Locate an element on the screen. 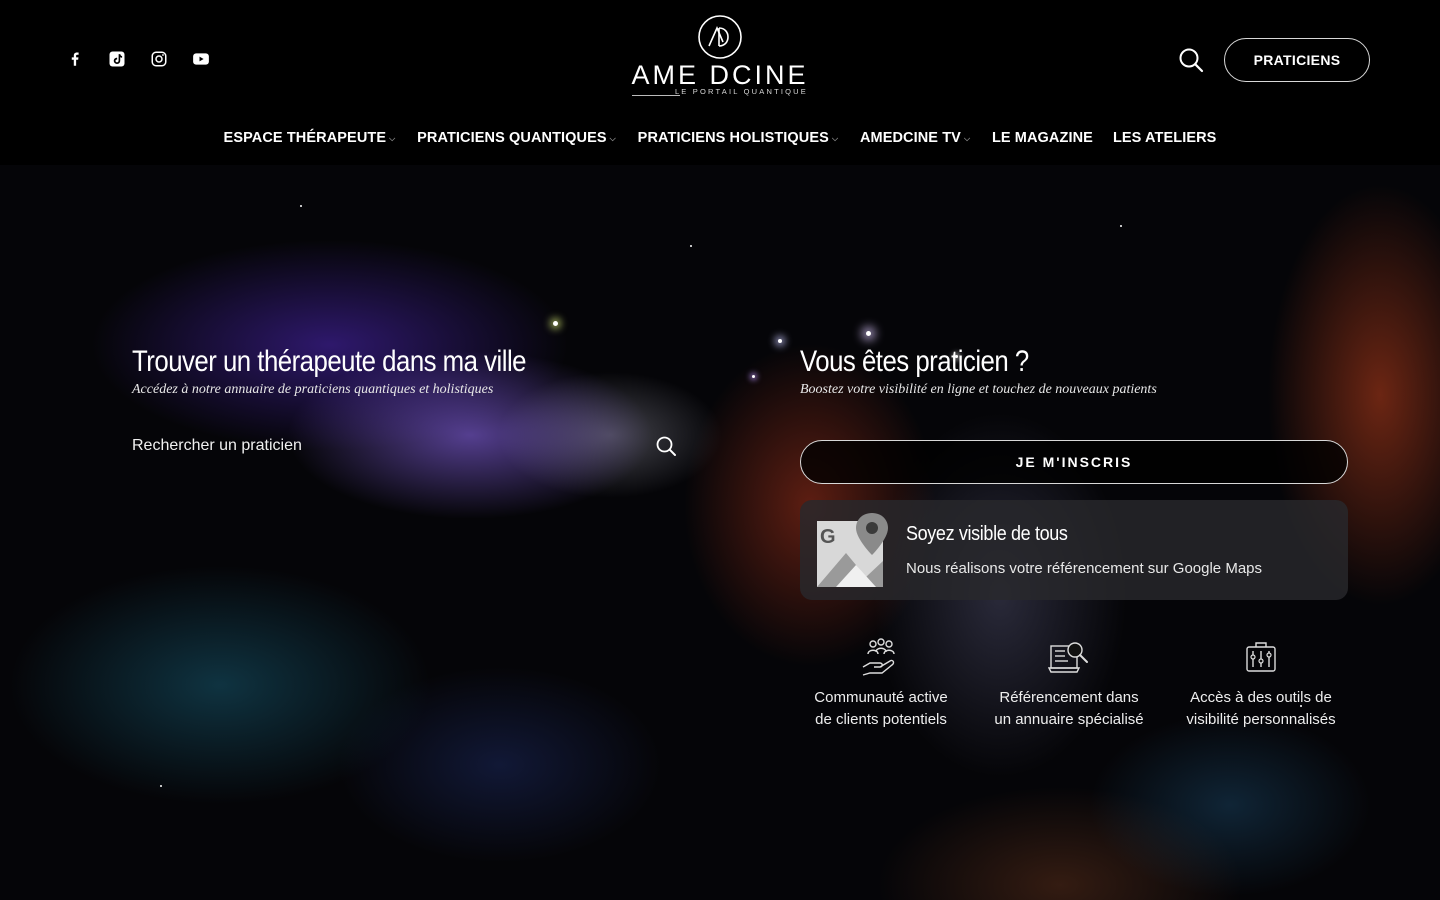  practitioner-search-input is located at coordinates (372, 446).